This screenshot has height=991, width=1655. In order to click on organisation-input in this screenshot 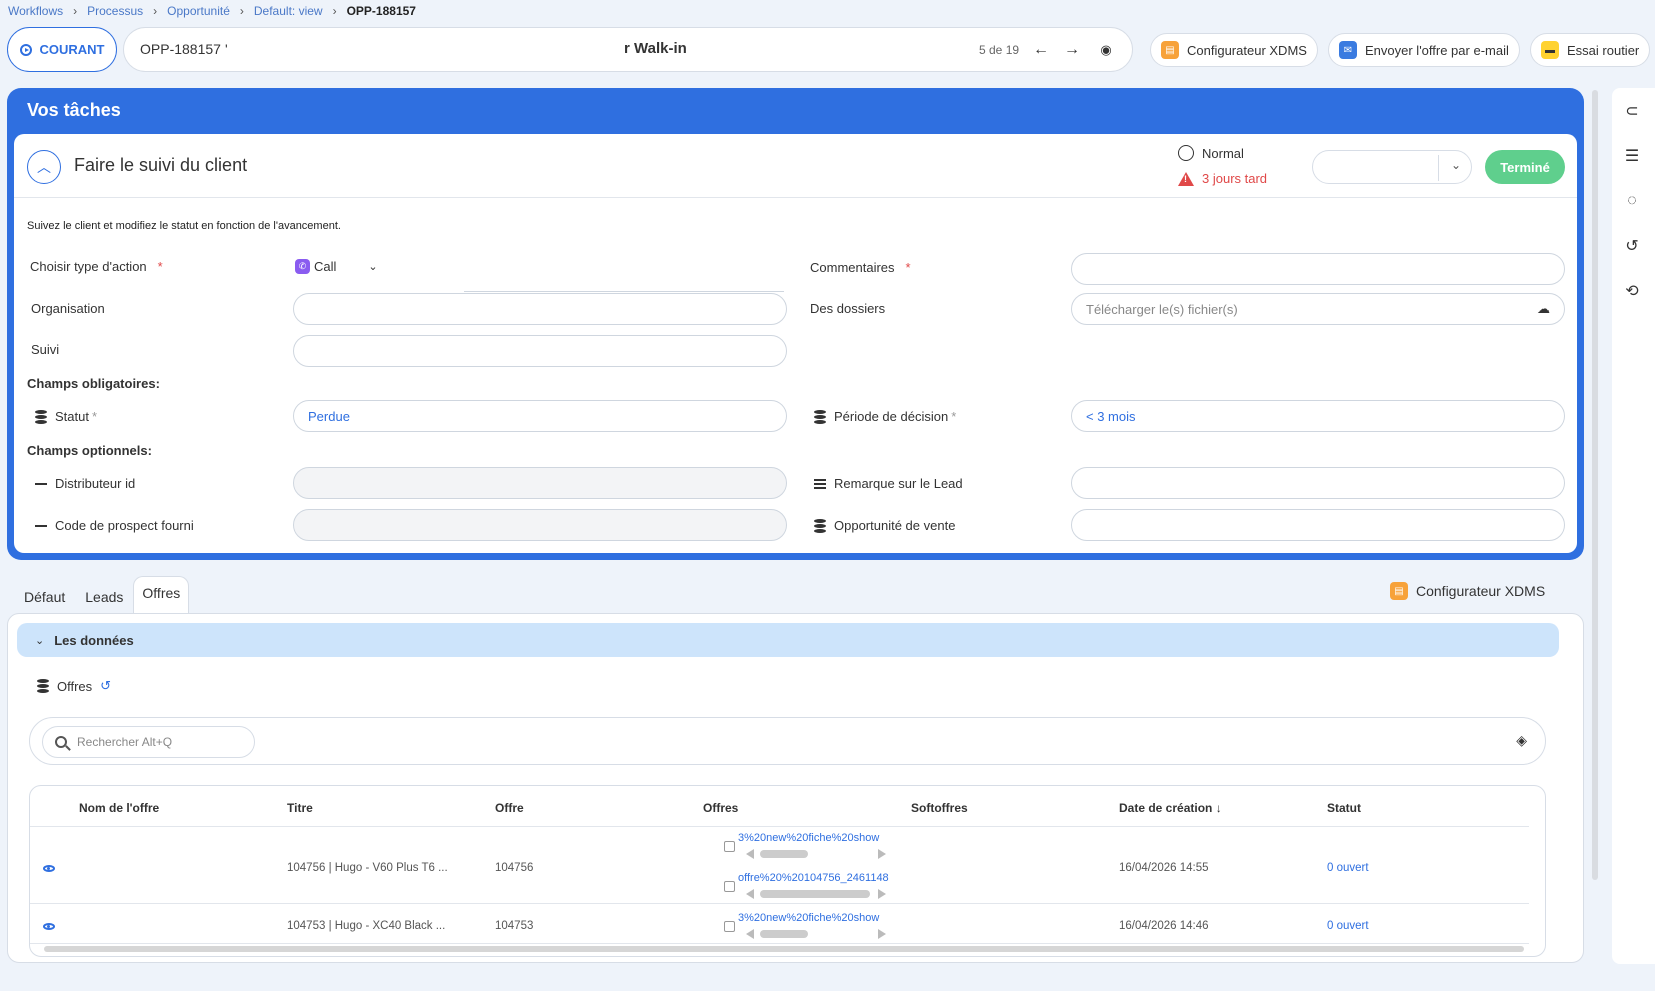, I will do `click(540, 309)`.